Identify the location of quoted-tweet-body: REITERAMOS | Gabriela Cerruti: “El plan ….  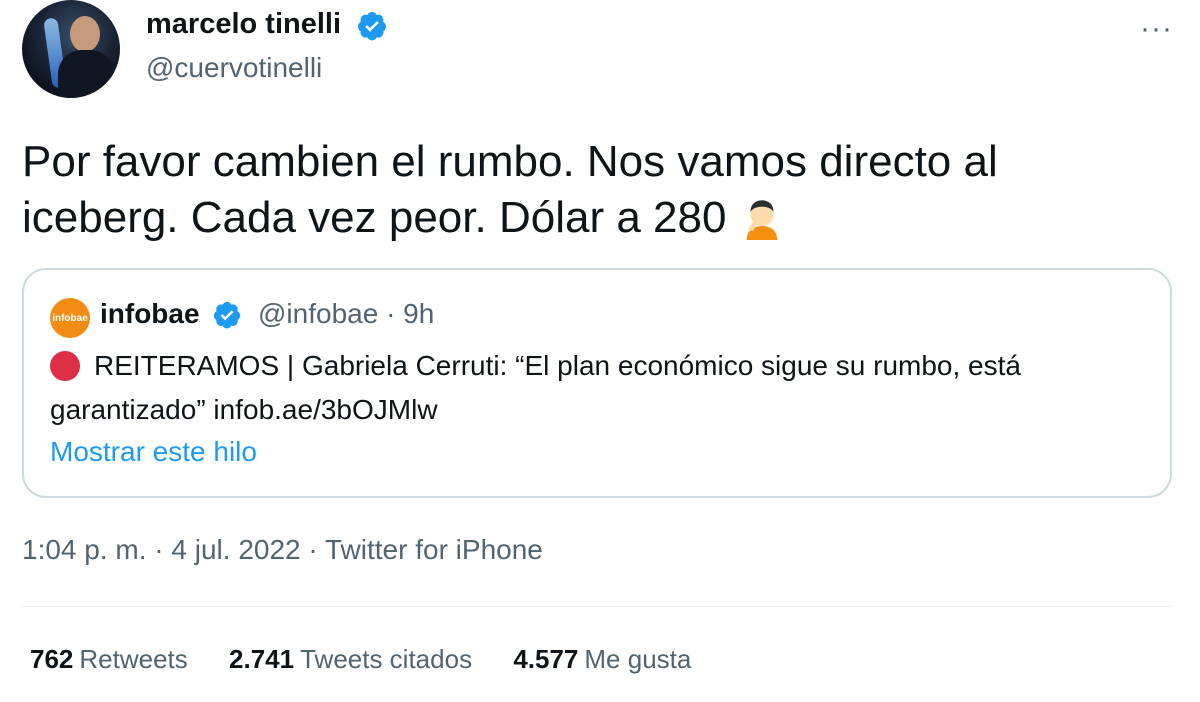
(535, 387).